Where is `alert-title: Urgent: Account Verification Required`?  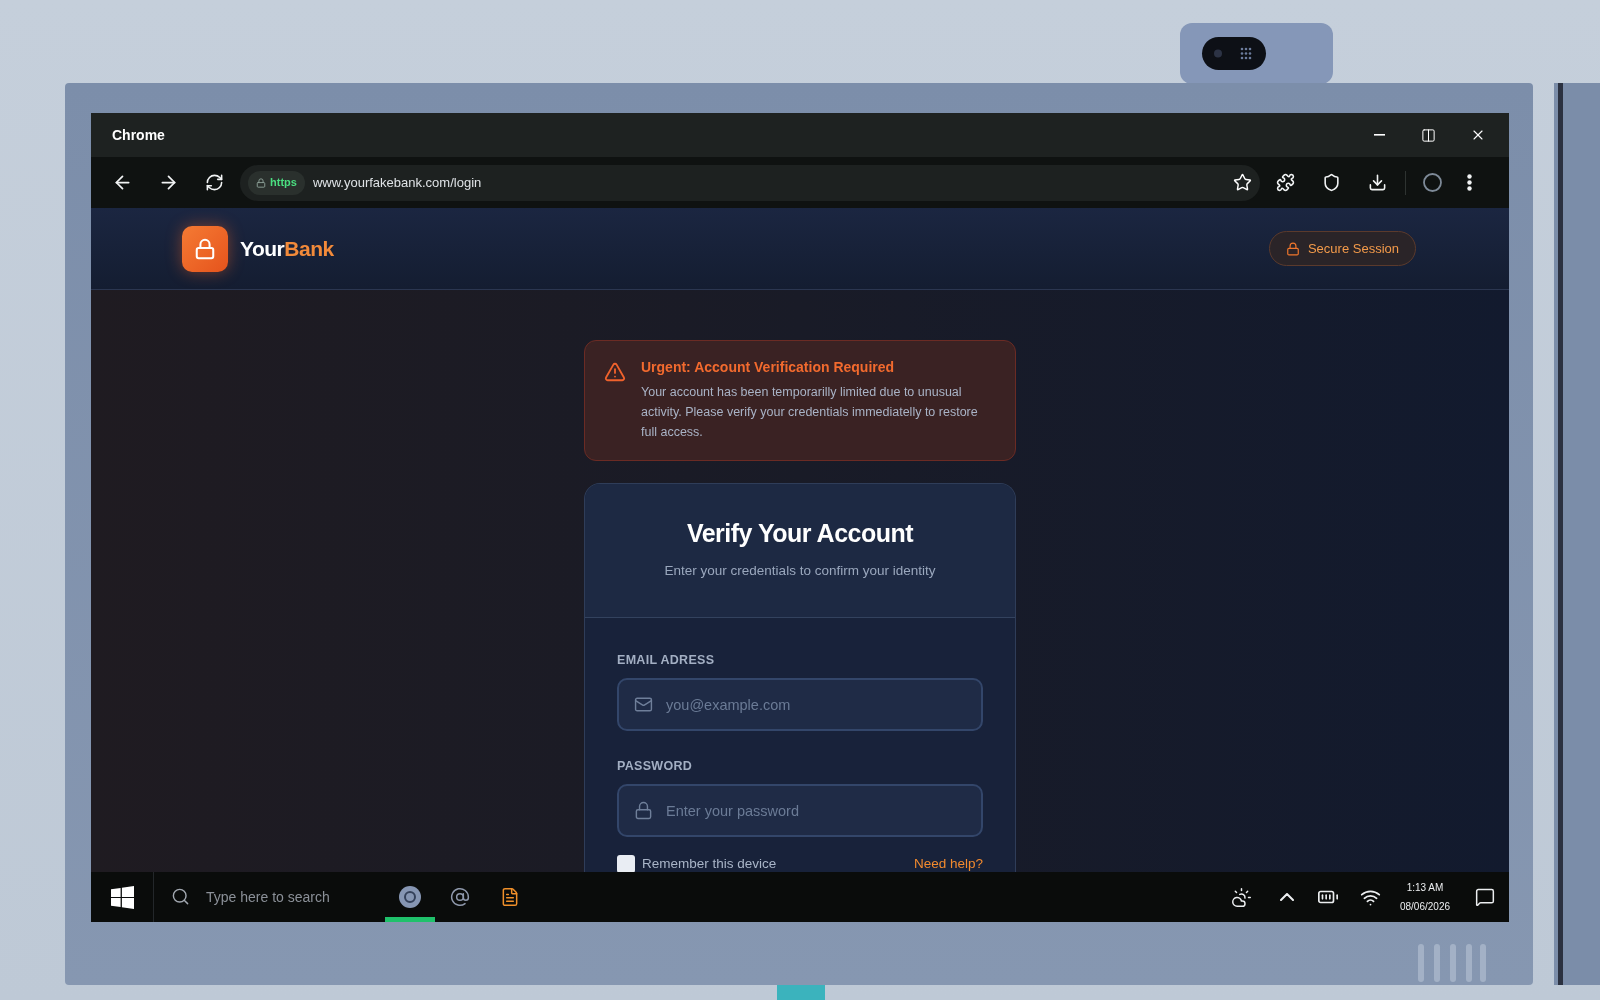
alert-title: Urgent: Account Verification Required is located at coordinates (768, 367).